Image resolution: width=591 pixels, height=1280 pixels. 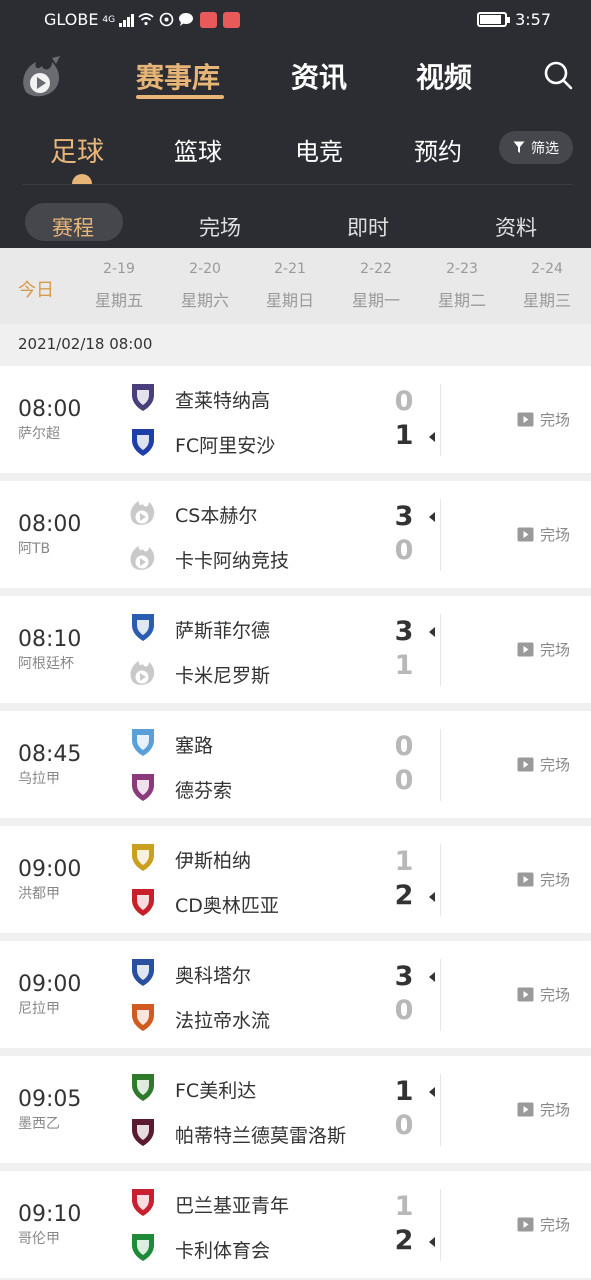 I want to click on match-card: 09:05 墨西乙 FC美利达 帕蒂特兰德莫雷洛斯 1 0 完场, so click(x=295, y=1109).